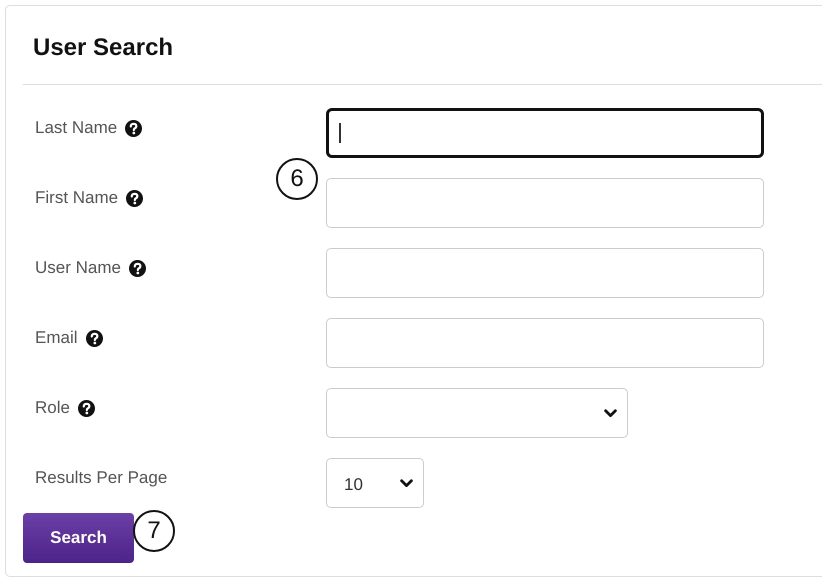  What do you see at coordinates (297, 179) in the screenshot?
I see `callout-number: 6` at bounding box center [297, 179].